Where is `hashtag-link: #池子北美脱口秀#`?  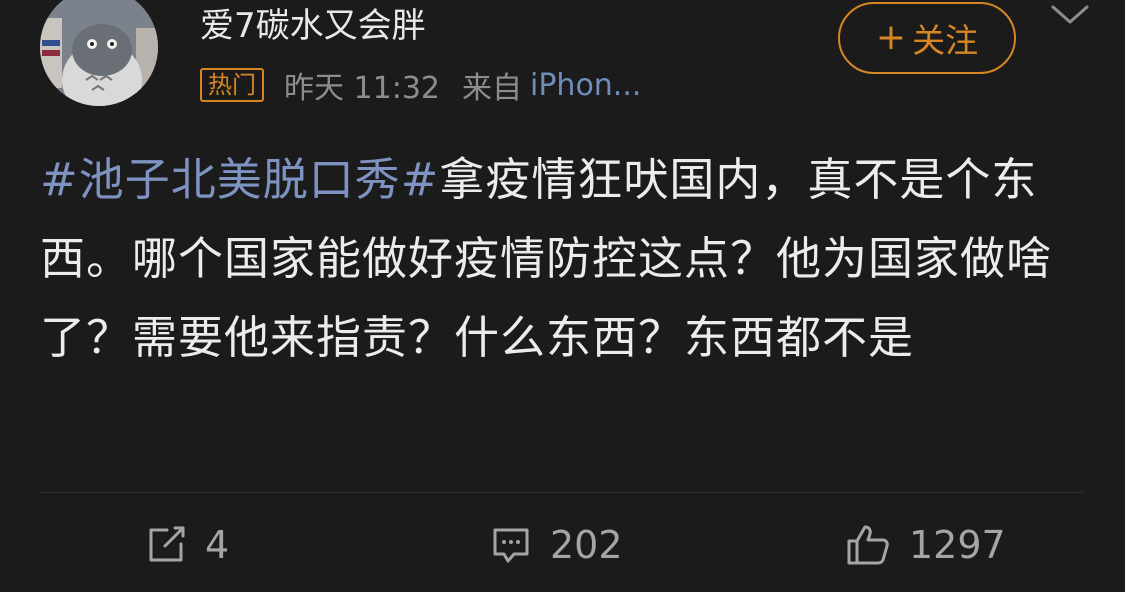 hashtag-link: #池子北美脱口秀# is located at coordinates (239, 179).